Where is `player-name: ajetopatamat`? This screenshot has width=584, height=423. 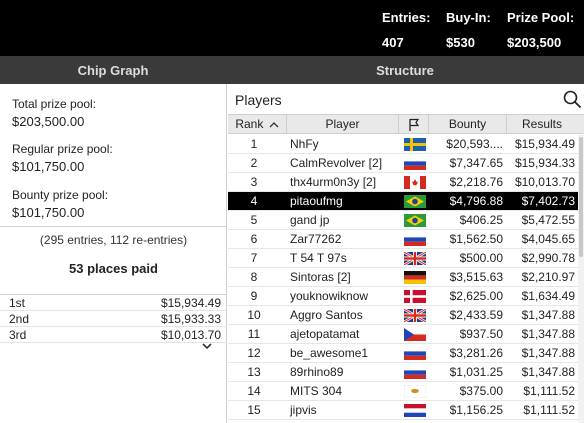
player-name: ajetopatamat is located at coordinates (325, 334).